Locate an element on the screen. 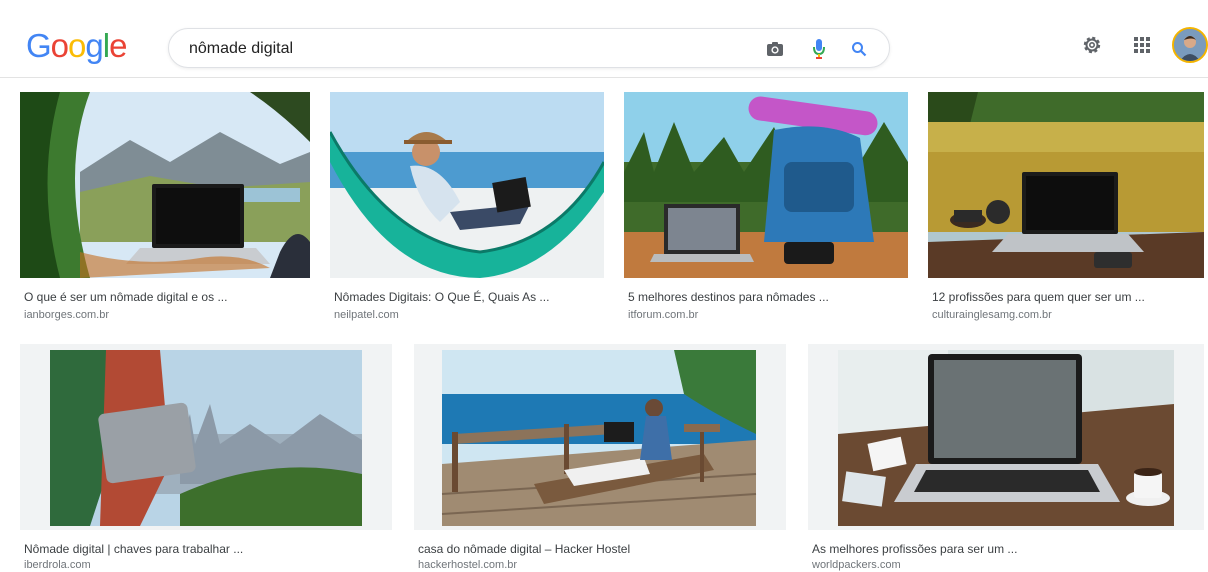 This screenshot has width=1208, height=572. result-domain: culturainglesamg.com.br is located at coordinates (992, 315).